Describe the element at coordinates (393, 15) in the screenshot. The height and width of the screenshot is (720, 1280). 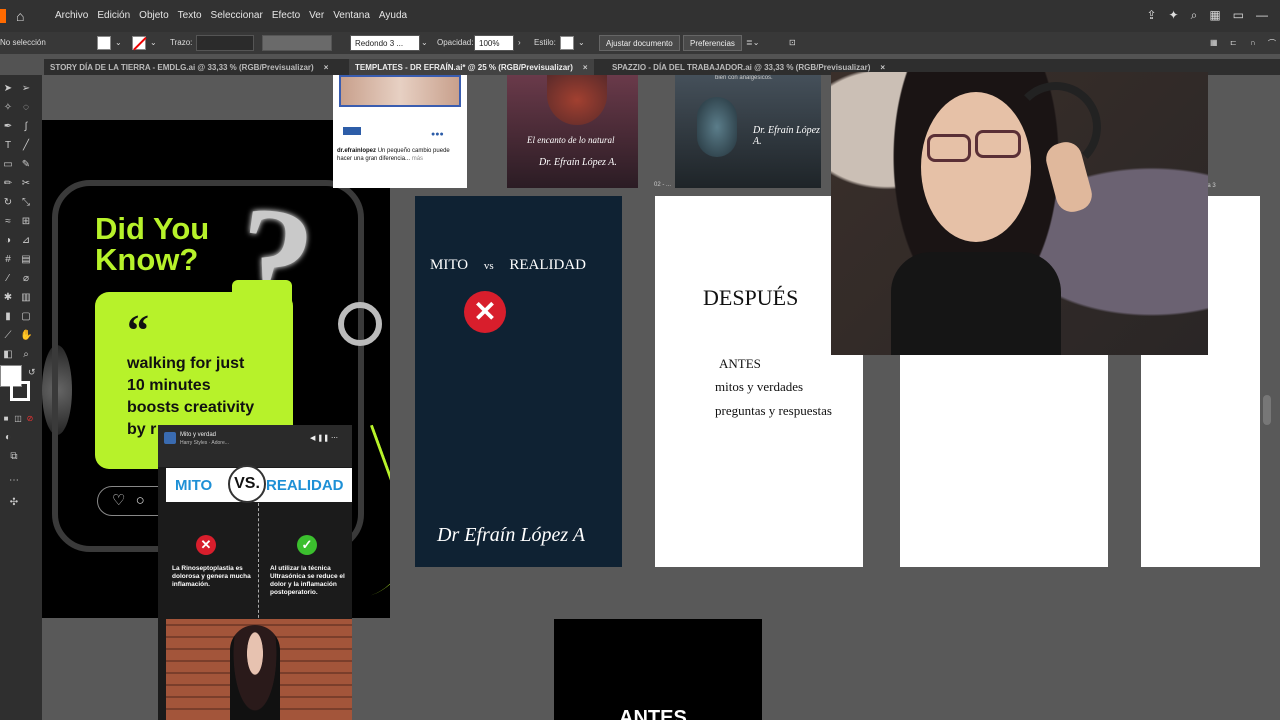
I see `menu-ayuda: Ayuda` at that location.